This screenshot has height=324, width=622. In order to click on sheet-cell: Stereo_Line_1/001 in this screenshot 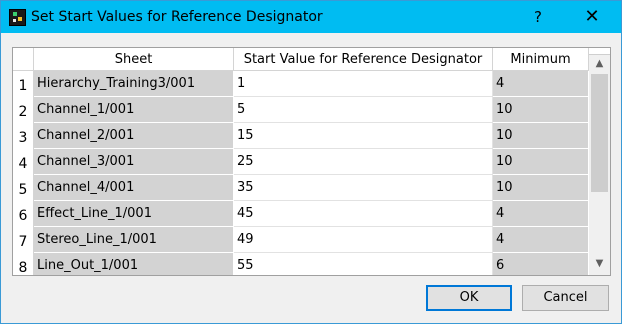, I will do `click(134, 240)`.